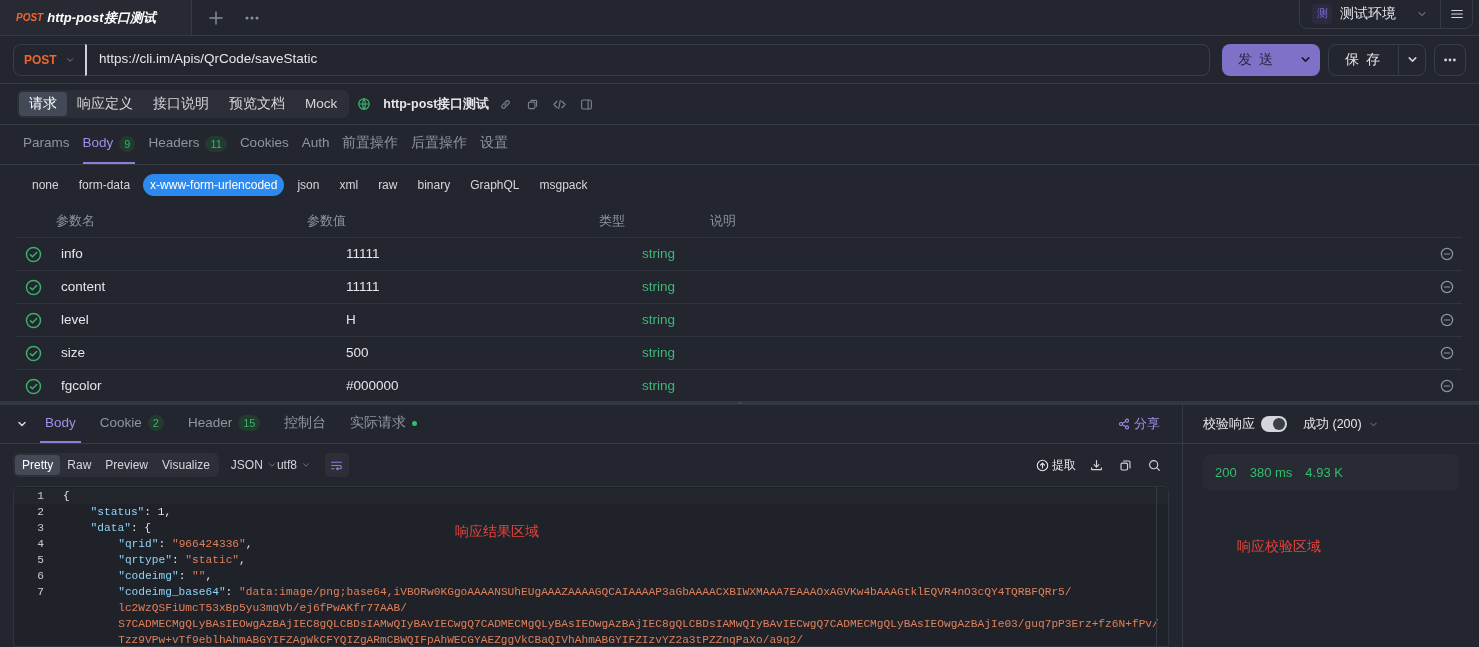 This screenshot has height=647, width=1479. What do you see at coordinates (214, 185) in the screenshot?
I see `body-type-option: x-www-form-urlencoded` at bounding box center [214, 185].